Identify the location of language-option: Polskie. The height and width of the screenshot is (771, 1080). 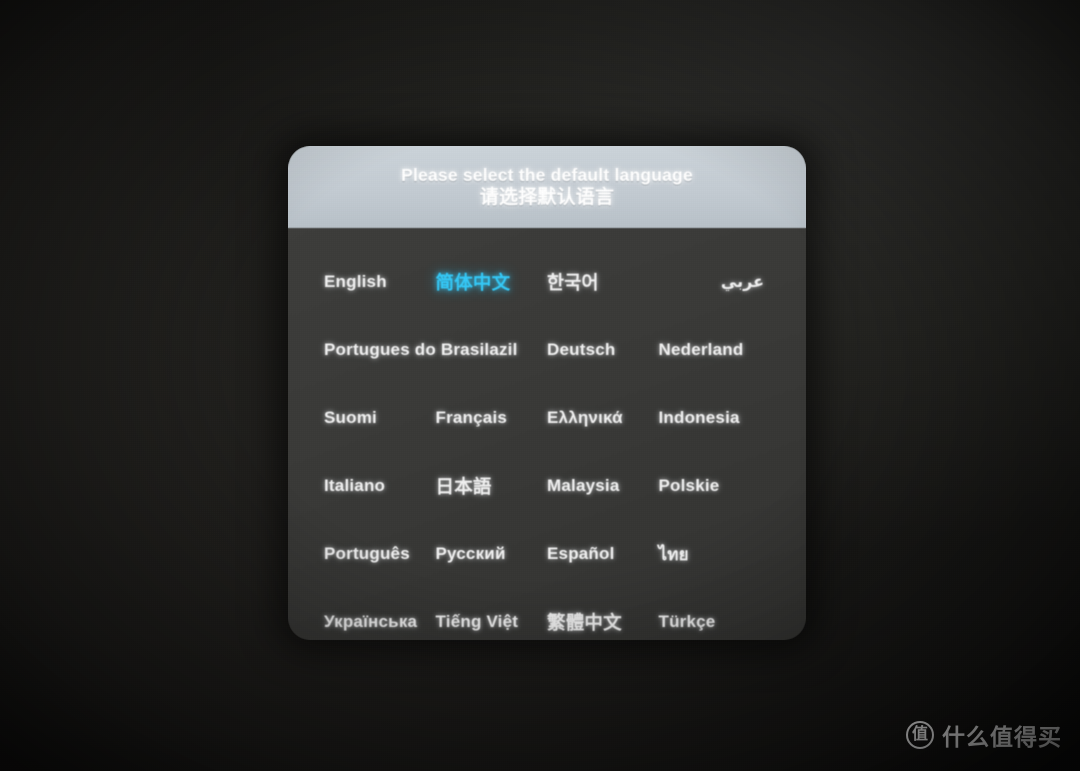
(715, 486).